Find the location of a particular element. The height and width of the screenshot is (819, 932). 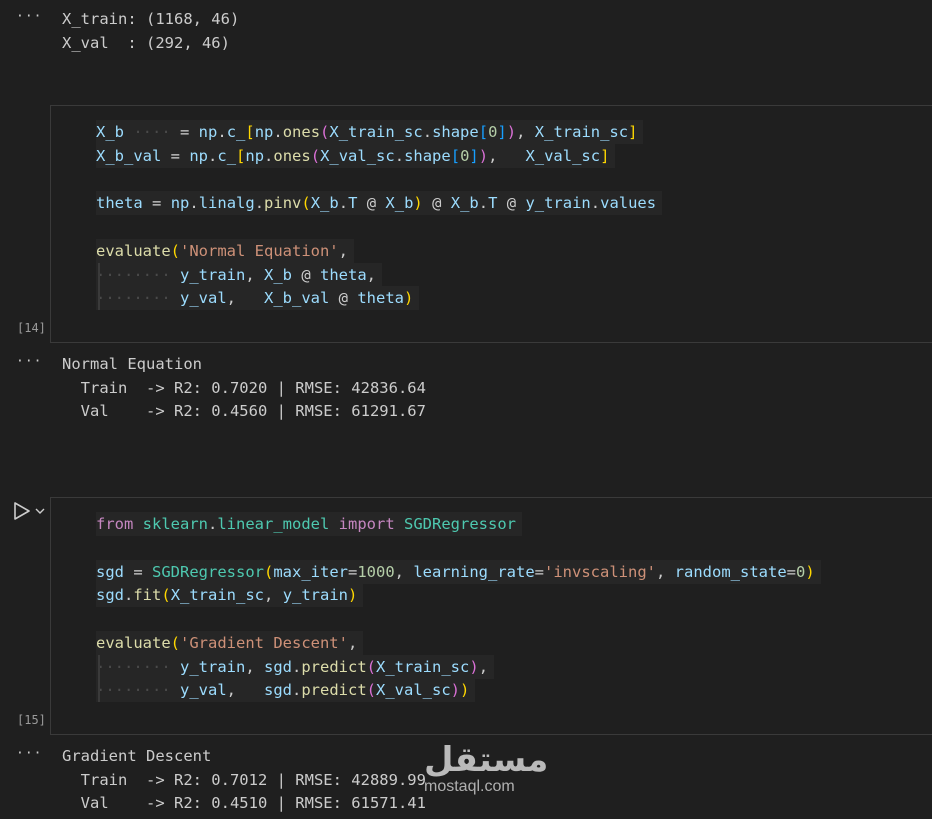

run-cell-button is located at coordinates (32, 511).